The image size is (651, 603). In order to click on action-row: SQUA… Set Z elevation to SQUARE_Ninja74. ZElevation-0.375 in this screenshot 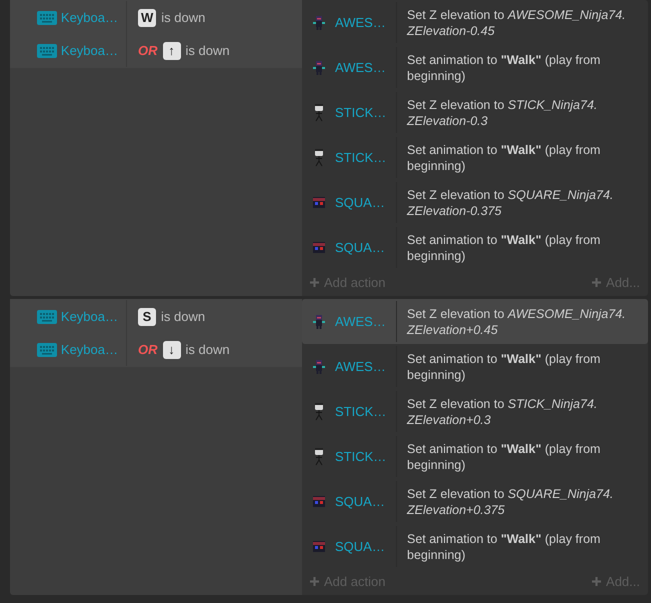, I will do `click(475, 202)`.